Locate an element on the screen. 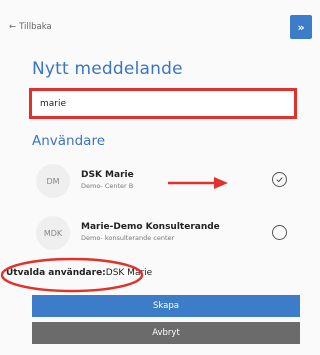 The image size is (320, 355). back-label: Tillbaka is located at coordinates (35, 27).